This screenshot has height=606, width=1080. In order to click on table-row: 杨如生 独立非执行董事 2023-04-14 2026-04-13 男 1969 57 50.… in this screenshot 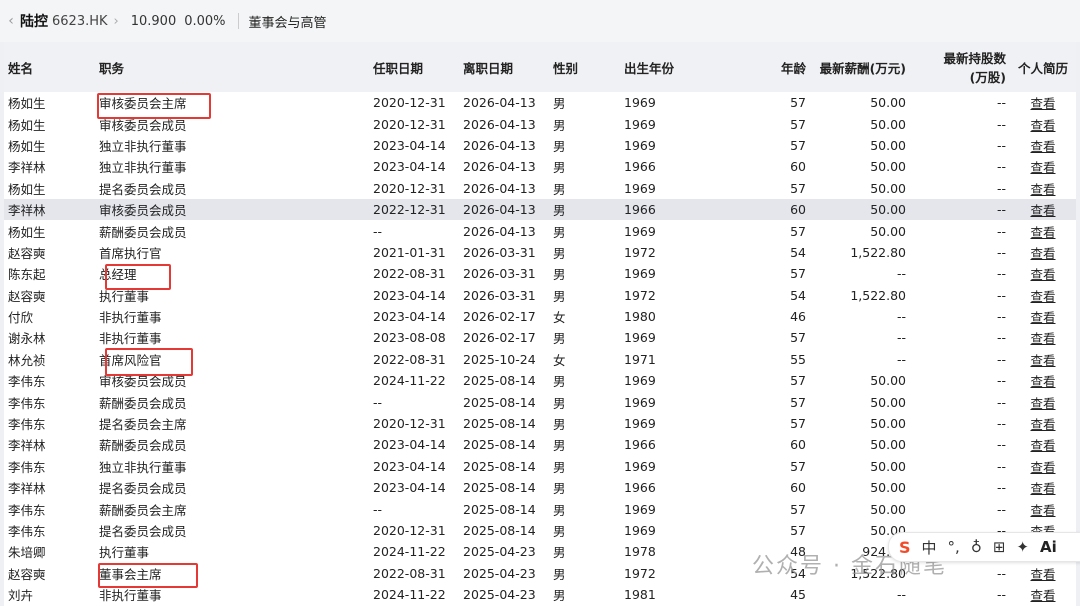, I will do `click(540, 145)`.